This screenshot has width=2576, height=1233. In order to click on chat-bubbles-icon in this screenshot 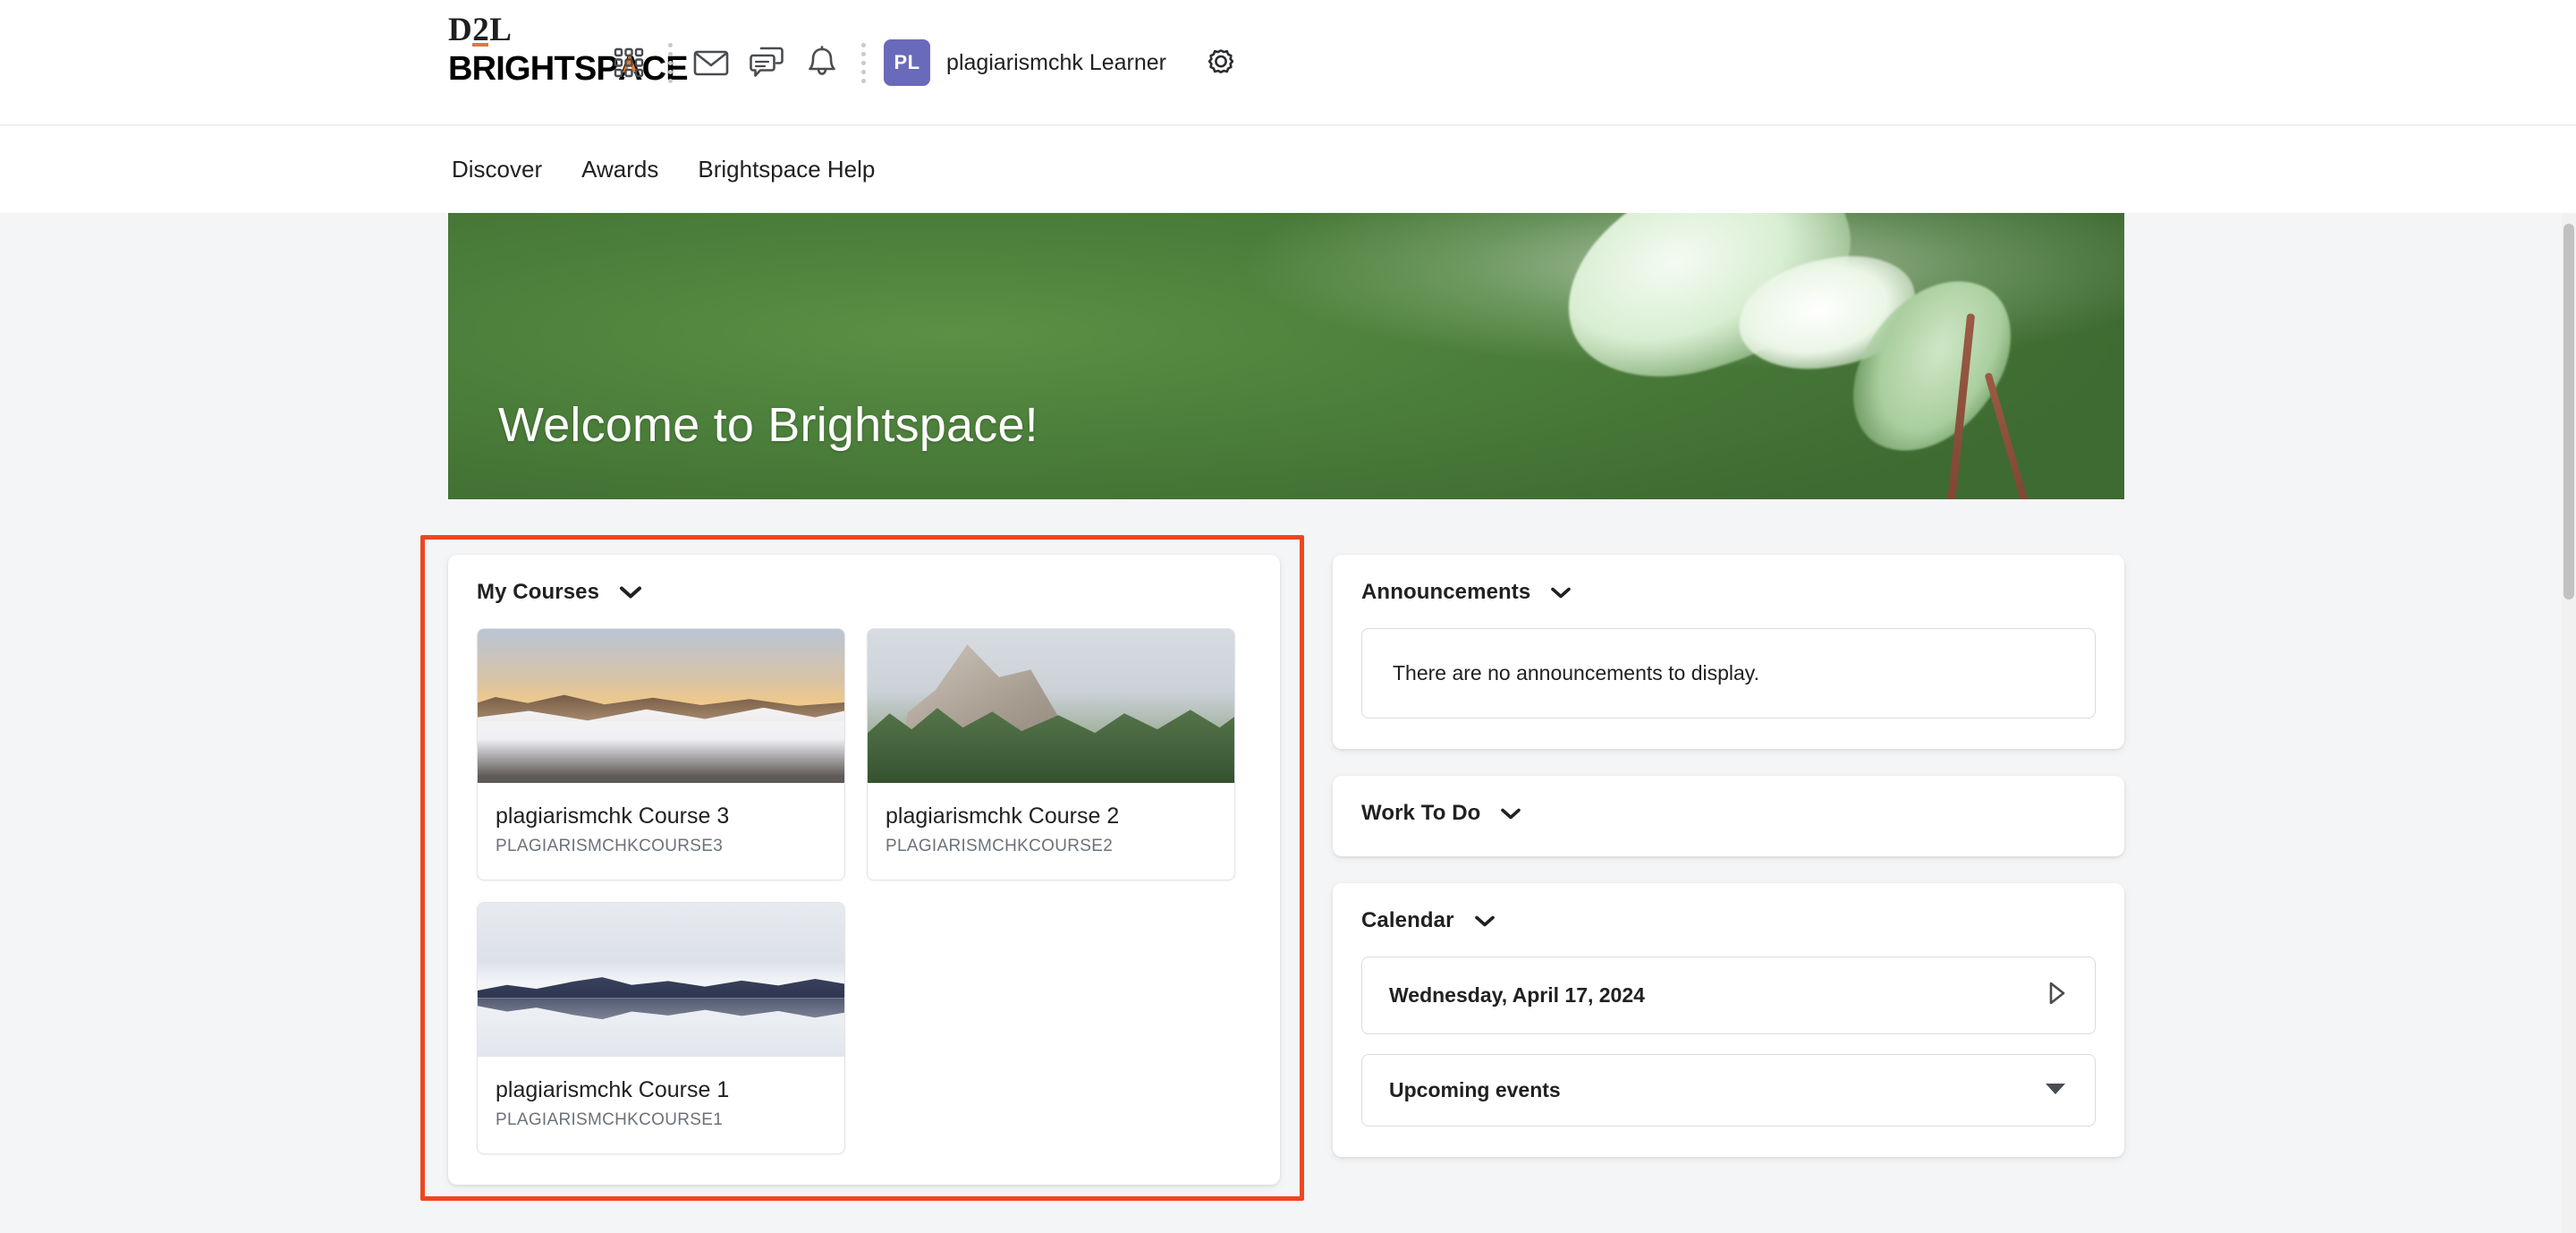, I will do `click(766, 62)`.